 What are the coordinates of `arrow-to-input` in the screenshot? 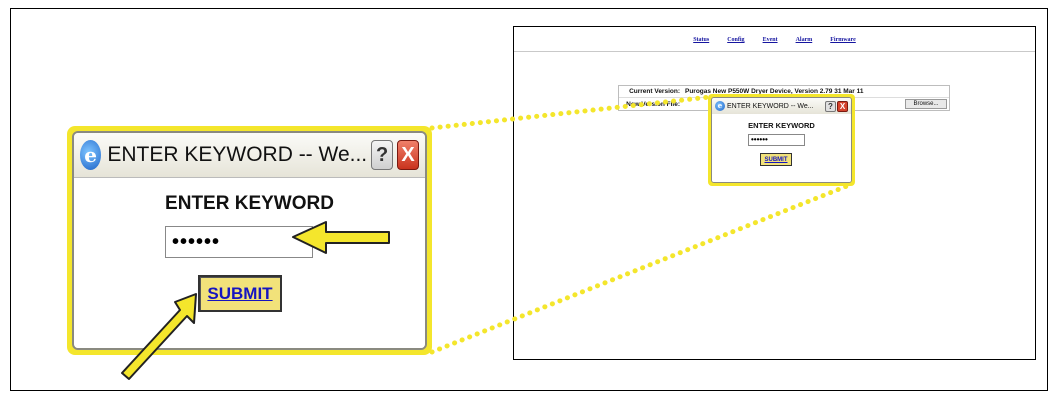 It's located at (341, 237).